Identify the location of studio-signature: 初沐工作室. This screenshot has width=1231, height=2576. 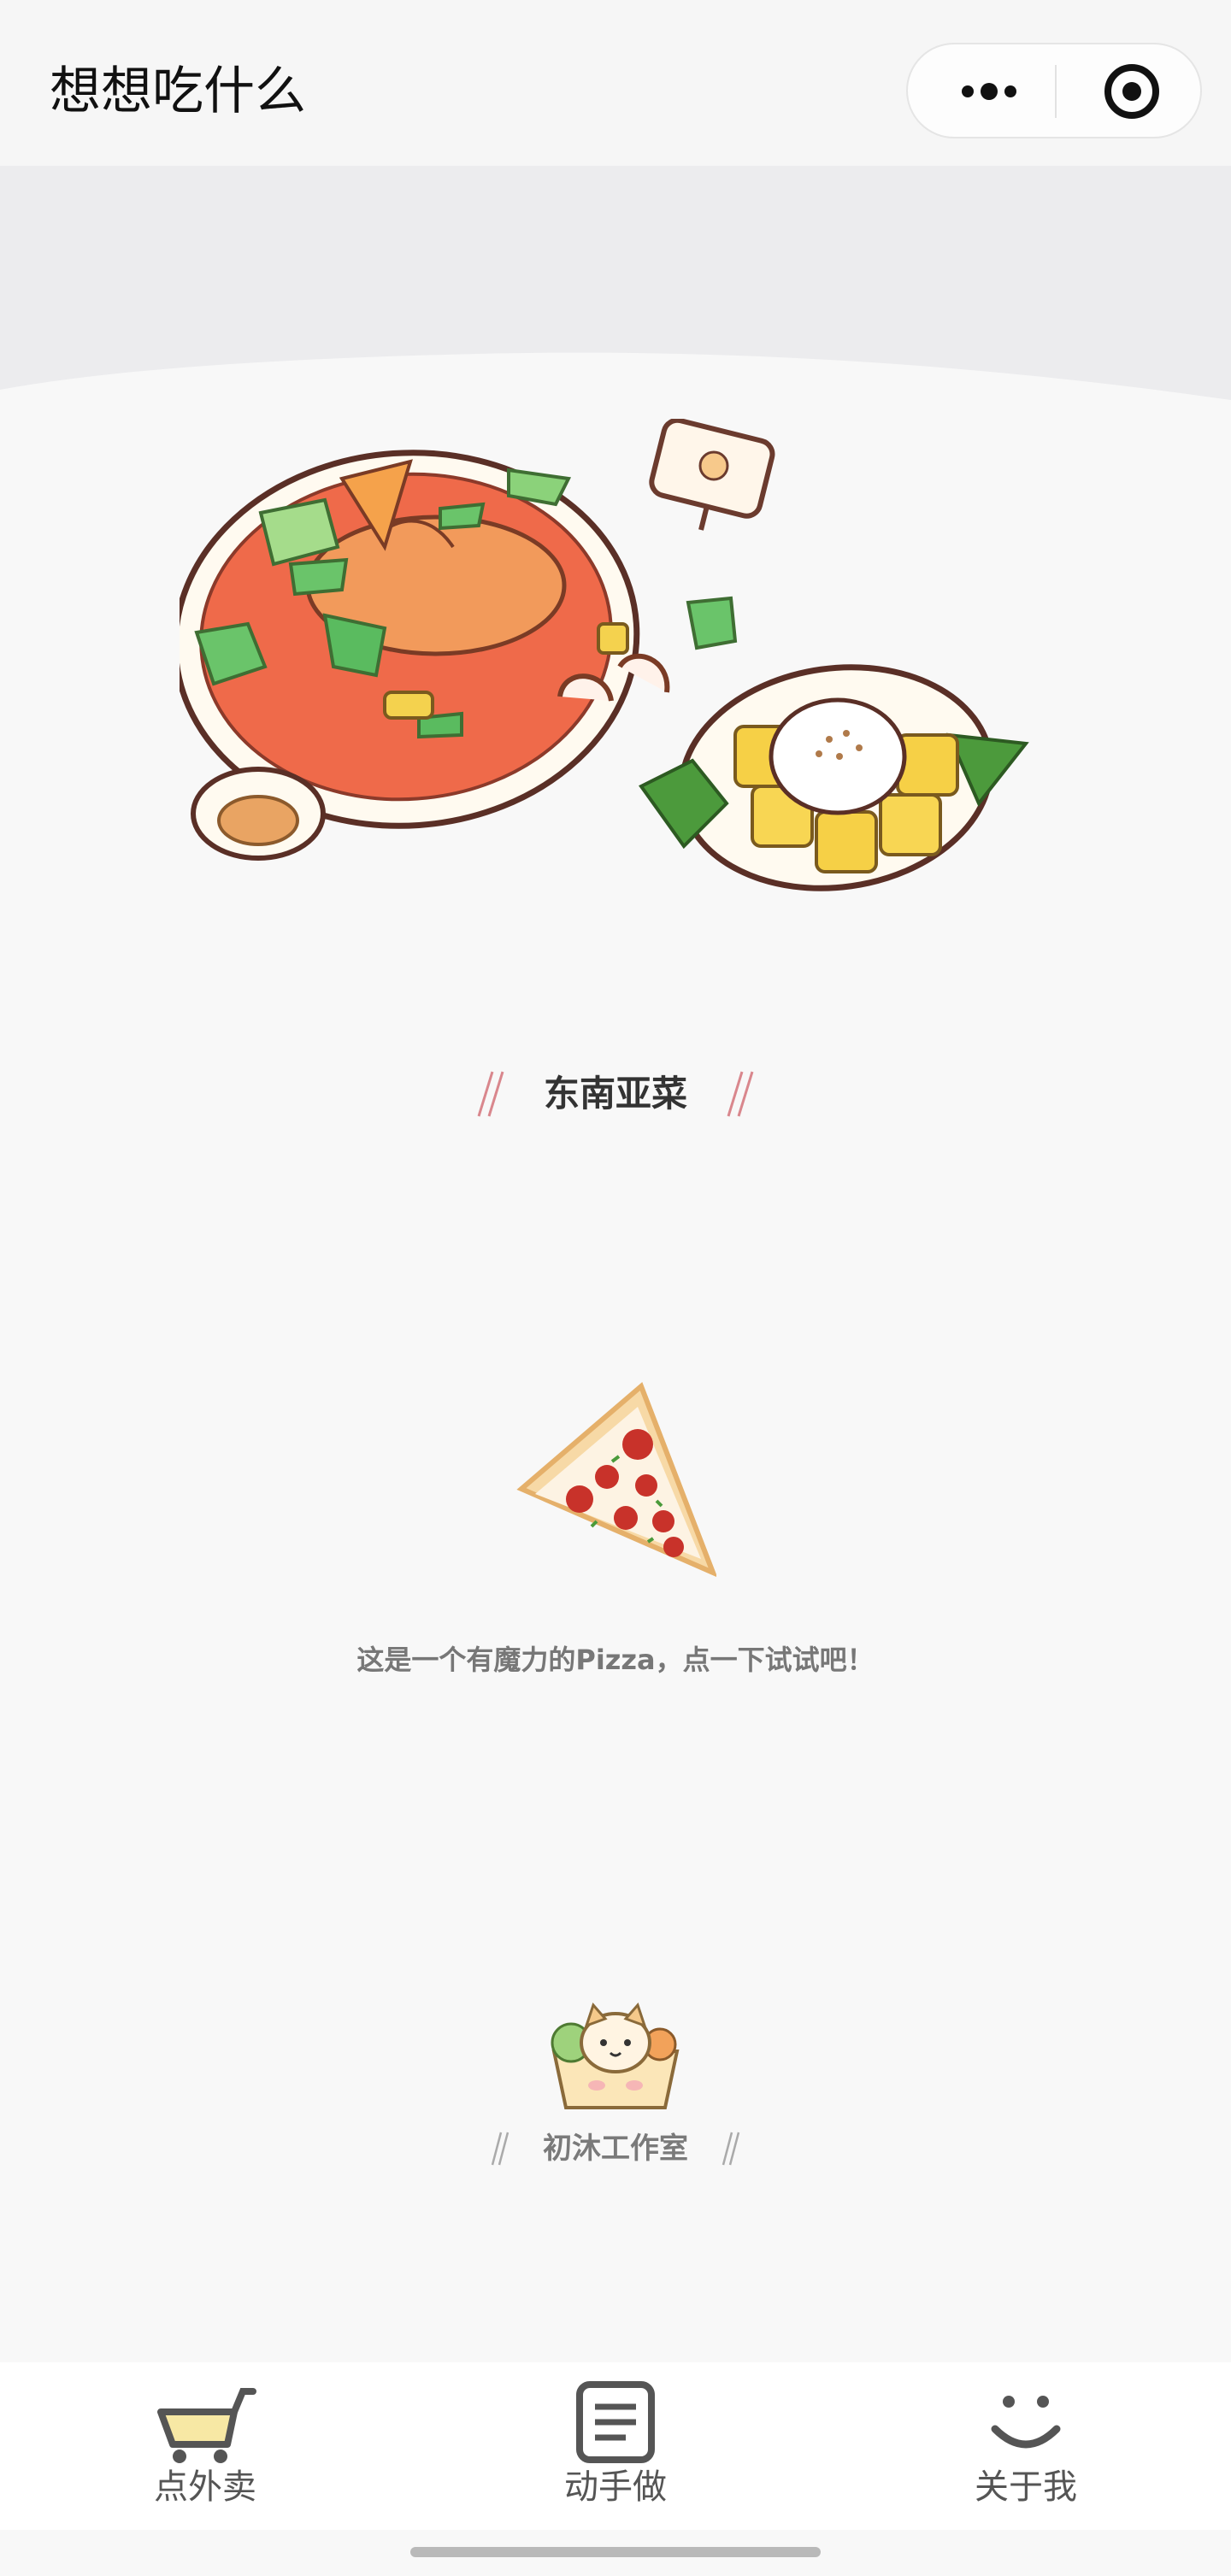
(615, 2148).